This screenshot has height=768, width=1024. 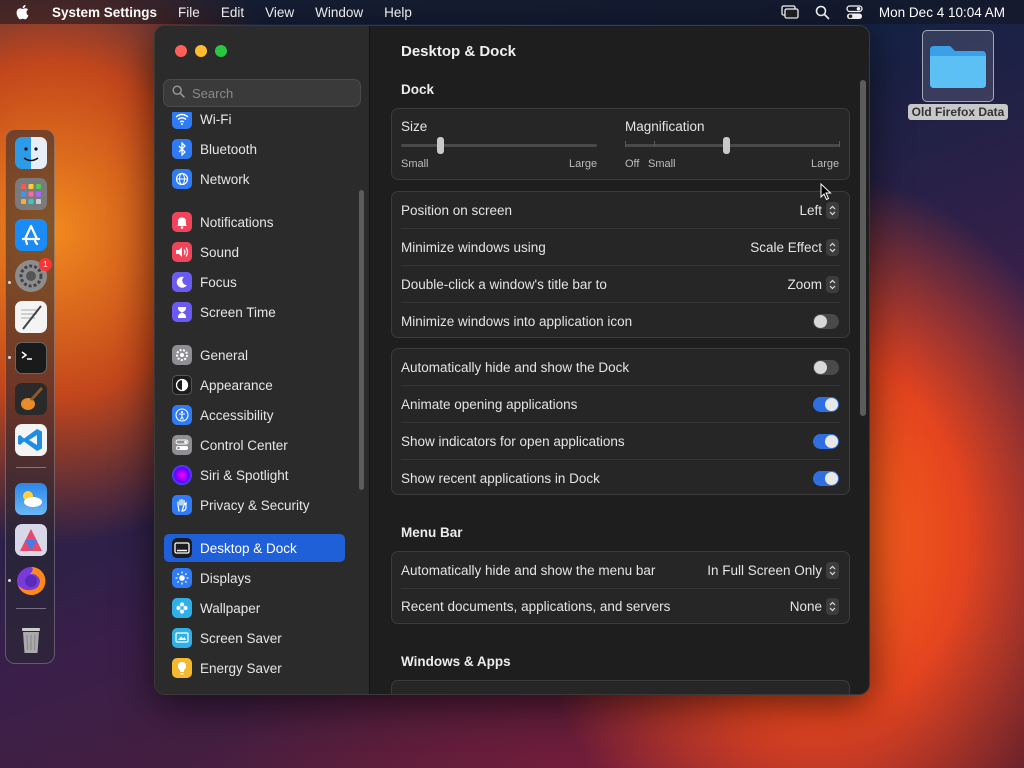 I want to click on sidebar-item-label: Siri & Spotlight, so click(x=244, y=475).